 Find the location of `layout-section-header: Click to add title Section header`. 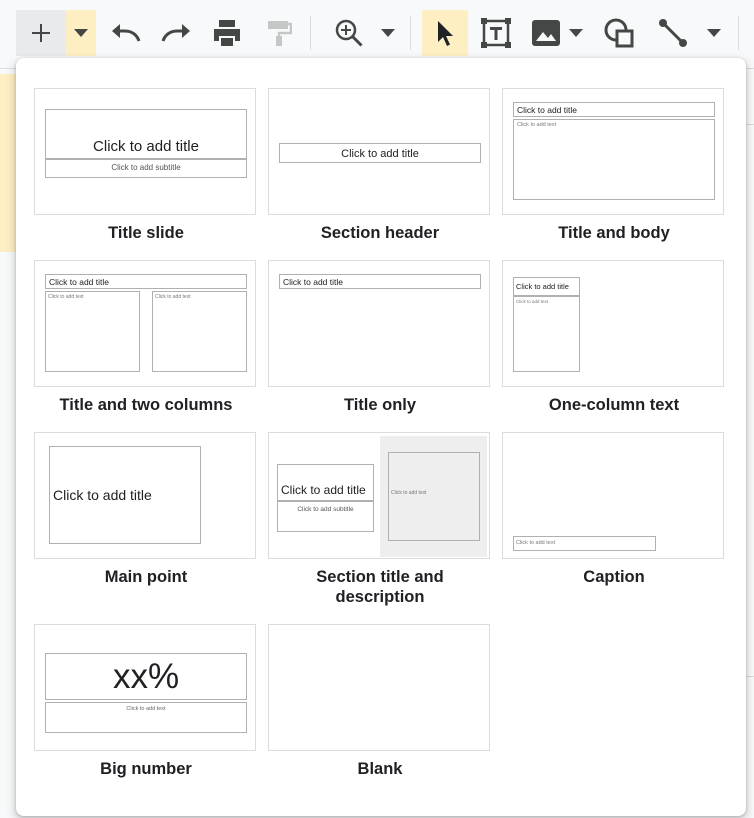

layout-section-header: Click to add title Section header is located at coordinates (380, 165).